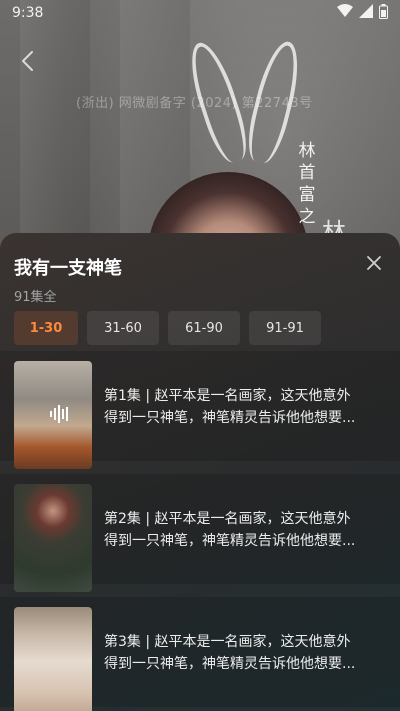  What do you see at coordinates (194, 103) in the screenshot?
I see `license-watermark: (浙出) 网微剧备字 (2024) 第22743号` at bounding box center [194, 103].